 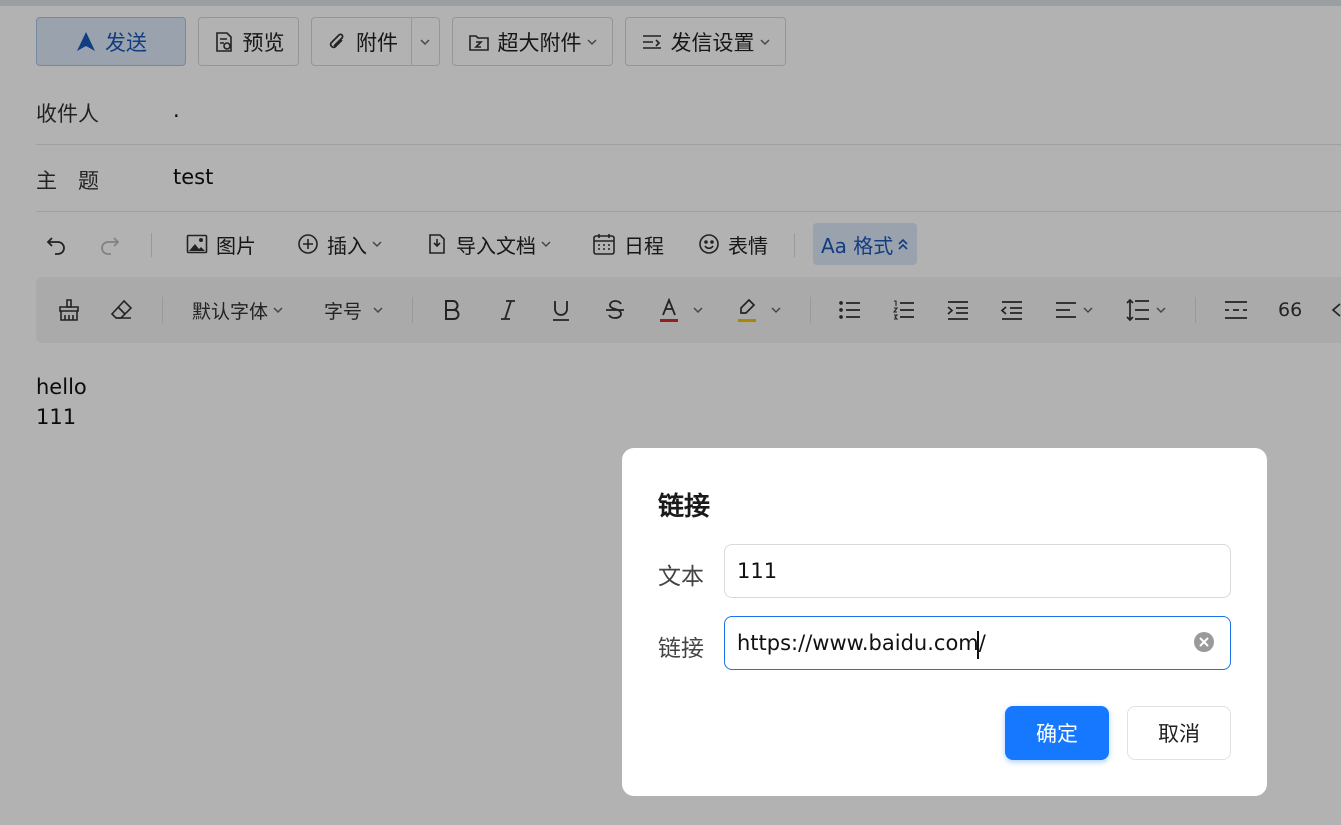 What do you see at coordinates (1179, 733) in the screenshot?
I see `cancel-button: 取消` at bounding box center [1179, 733].